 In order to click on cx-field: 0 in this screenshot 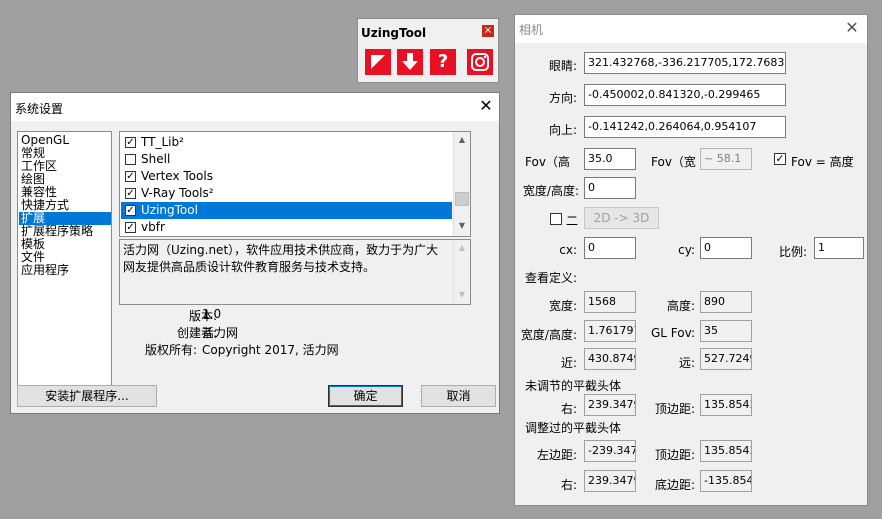, I will do `click(610, 248)`.